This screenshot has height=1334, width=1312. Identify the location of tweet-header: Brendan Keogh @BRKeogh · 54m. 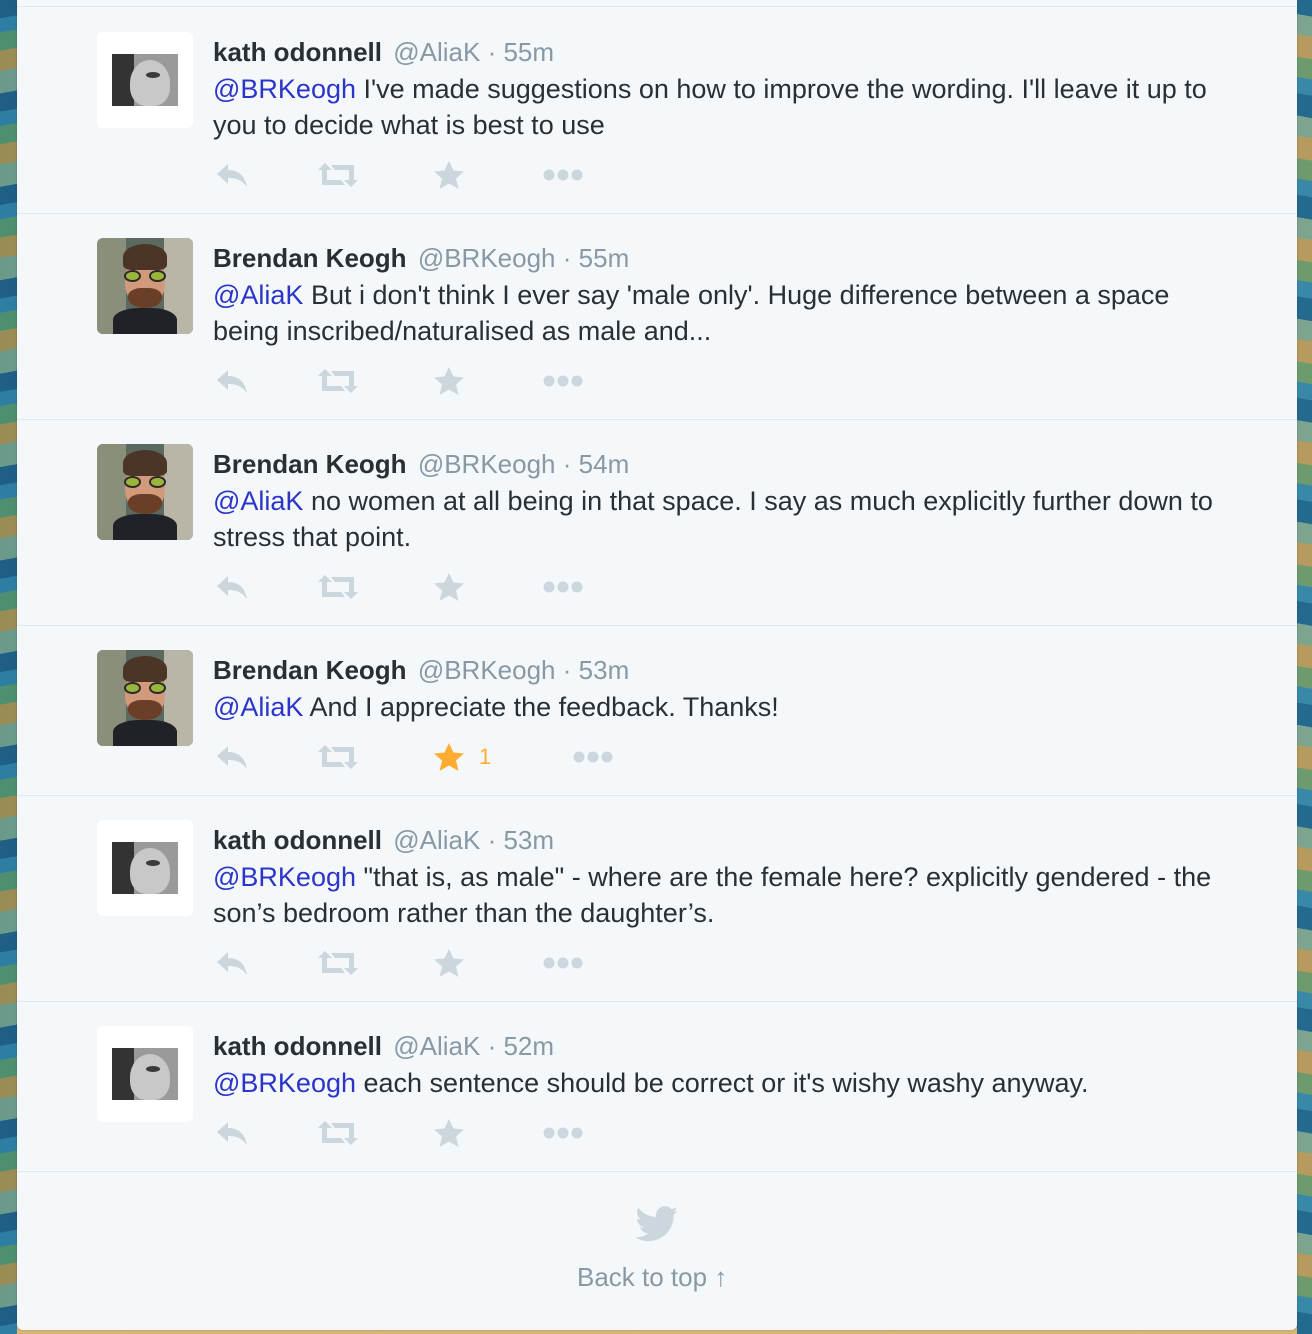
(421, 464).